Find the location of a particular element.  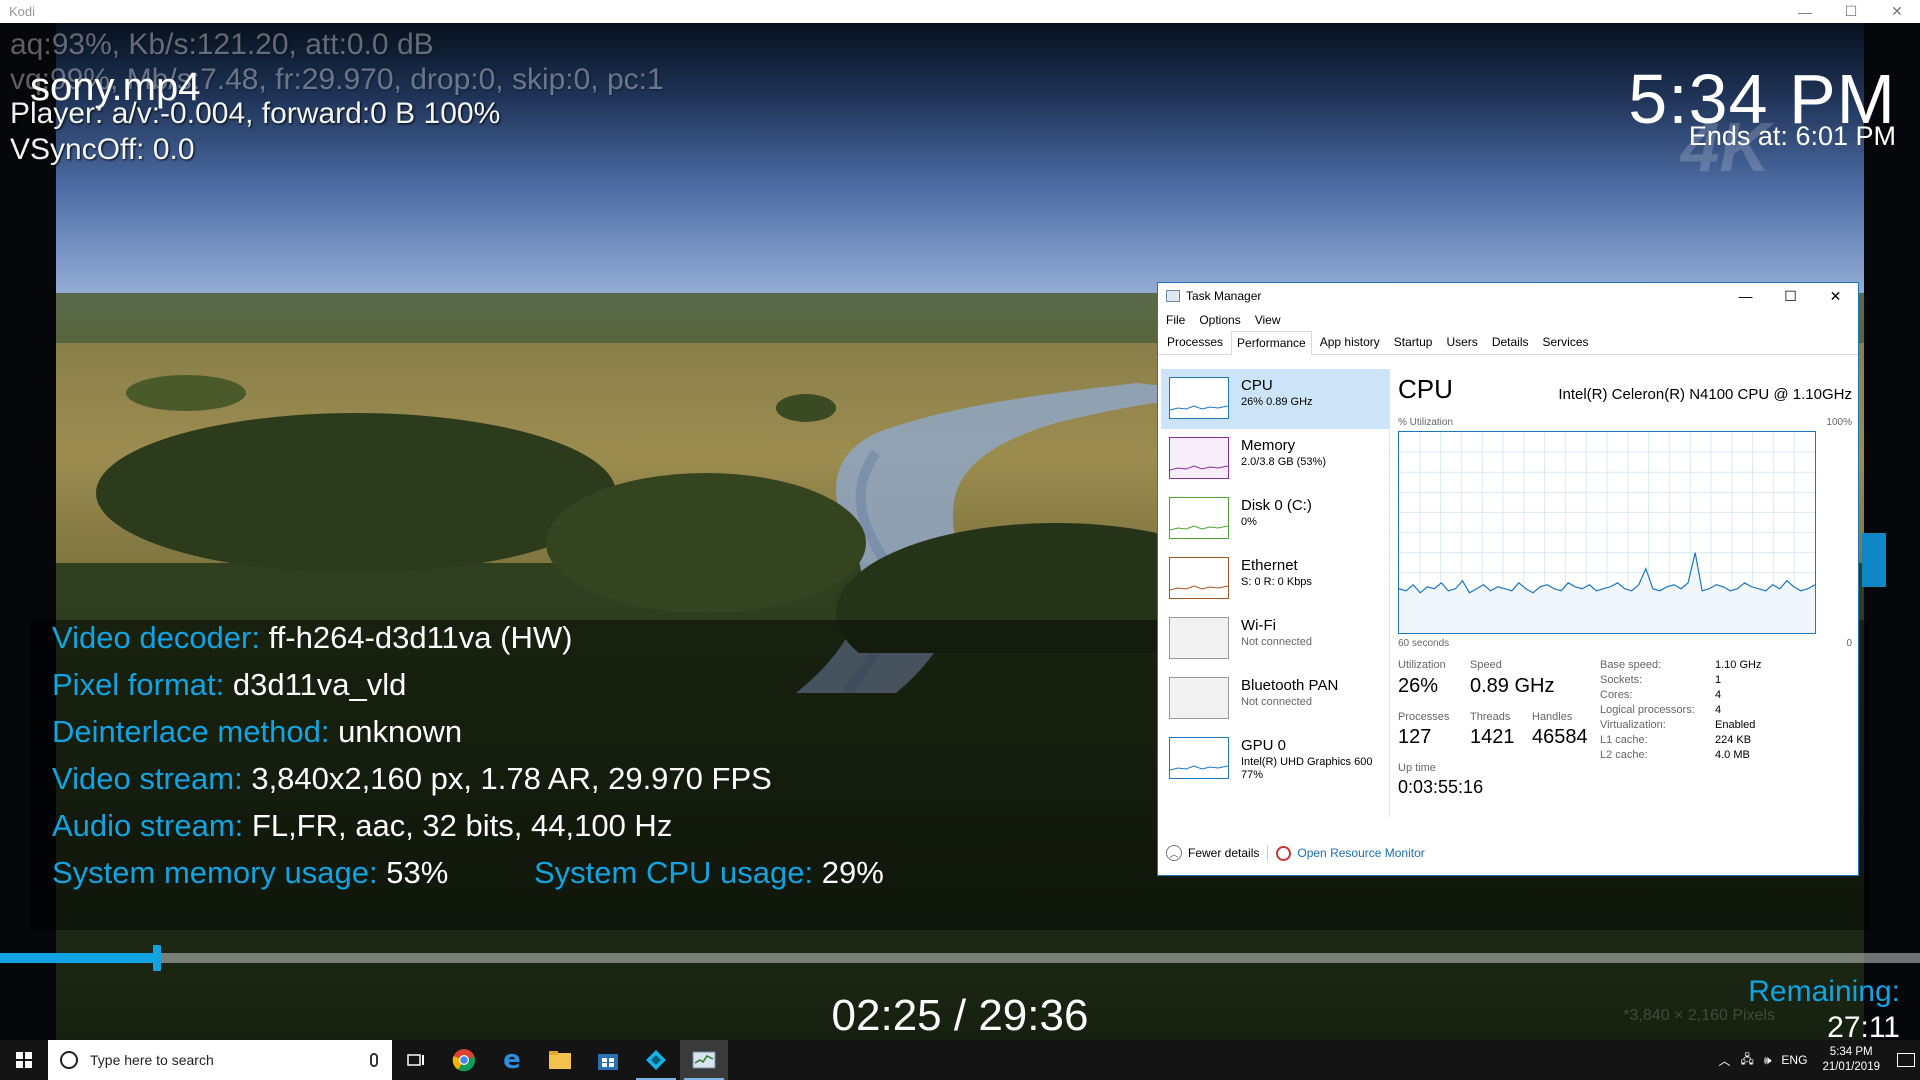

network-icon: 🖧 is located at coordinates (1746, 1060).